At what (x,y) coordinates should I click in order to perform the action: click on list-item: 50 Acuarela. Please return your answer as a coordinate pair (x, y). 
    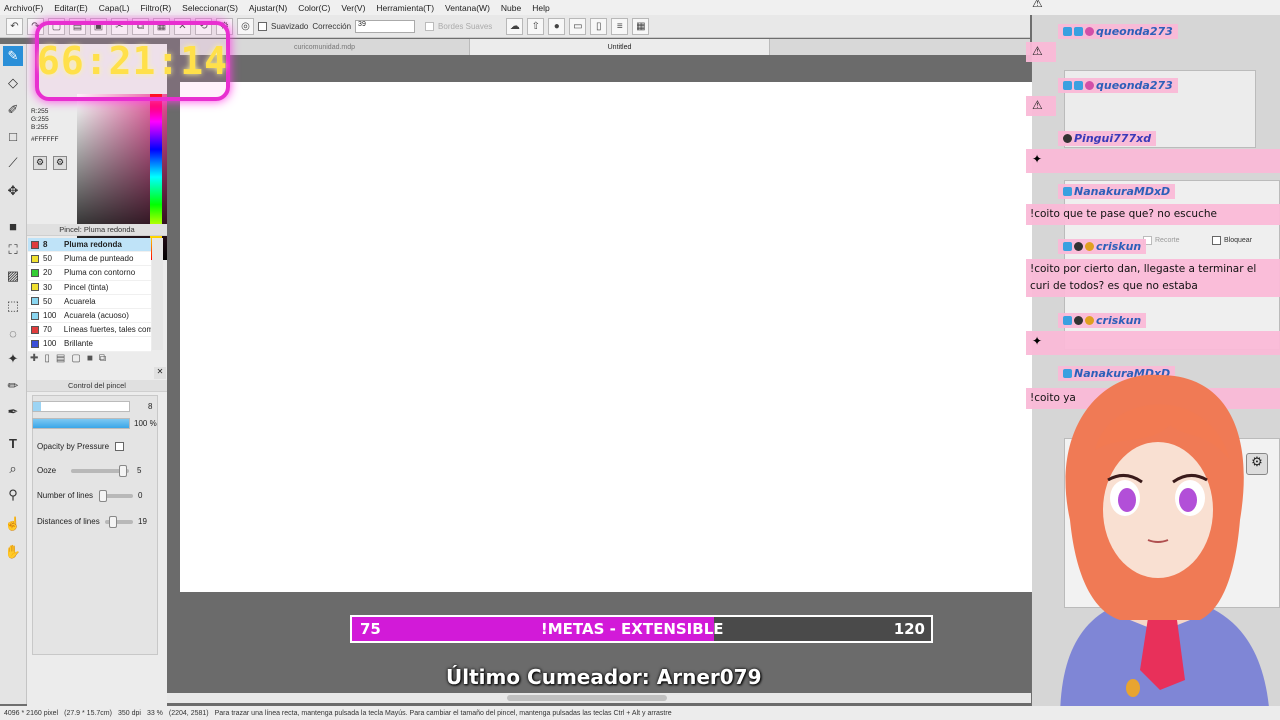
    Looking at the image, I should click on (89, 301).